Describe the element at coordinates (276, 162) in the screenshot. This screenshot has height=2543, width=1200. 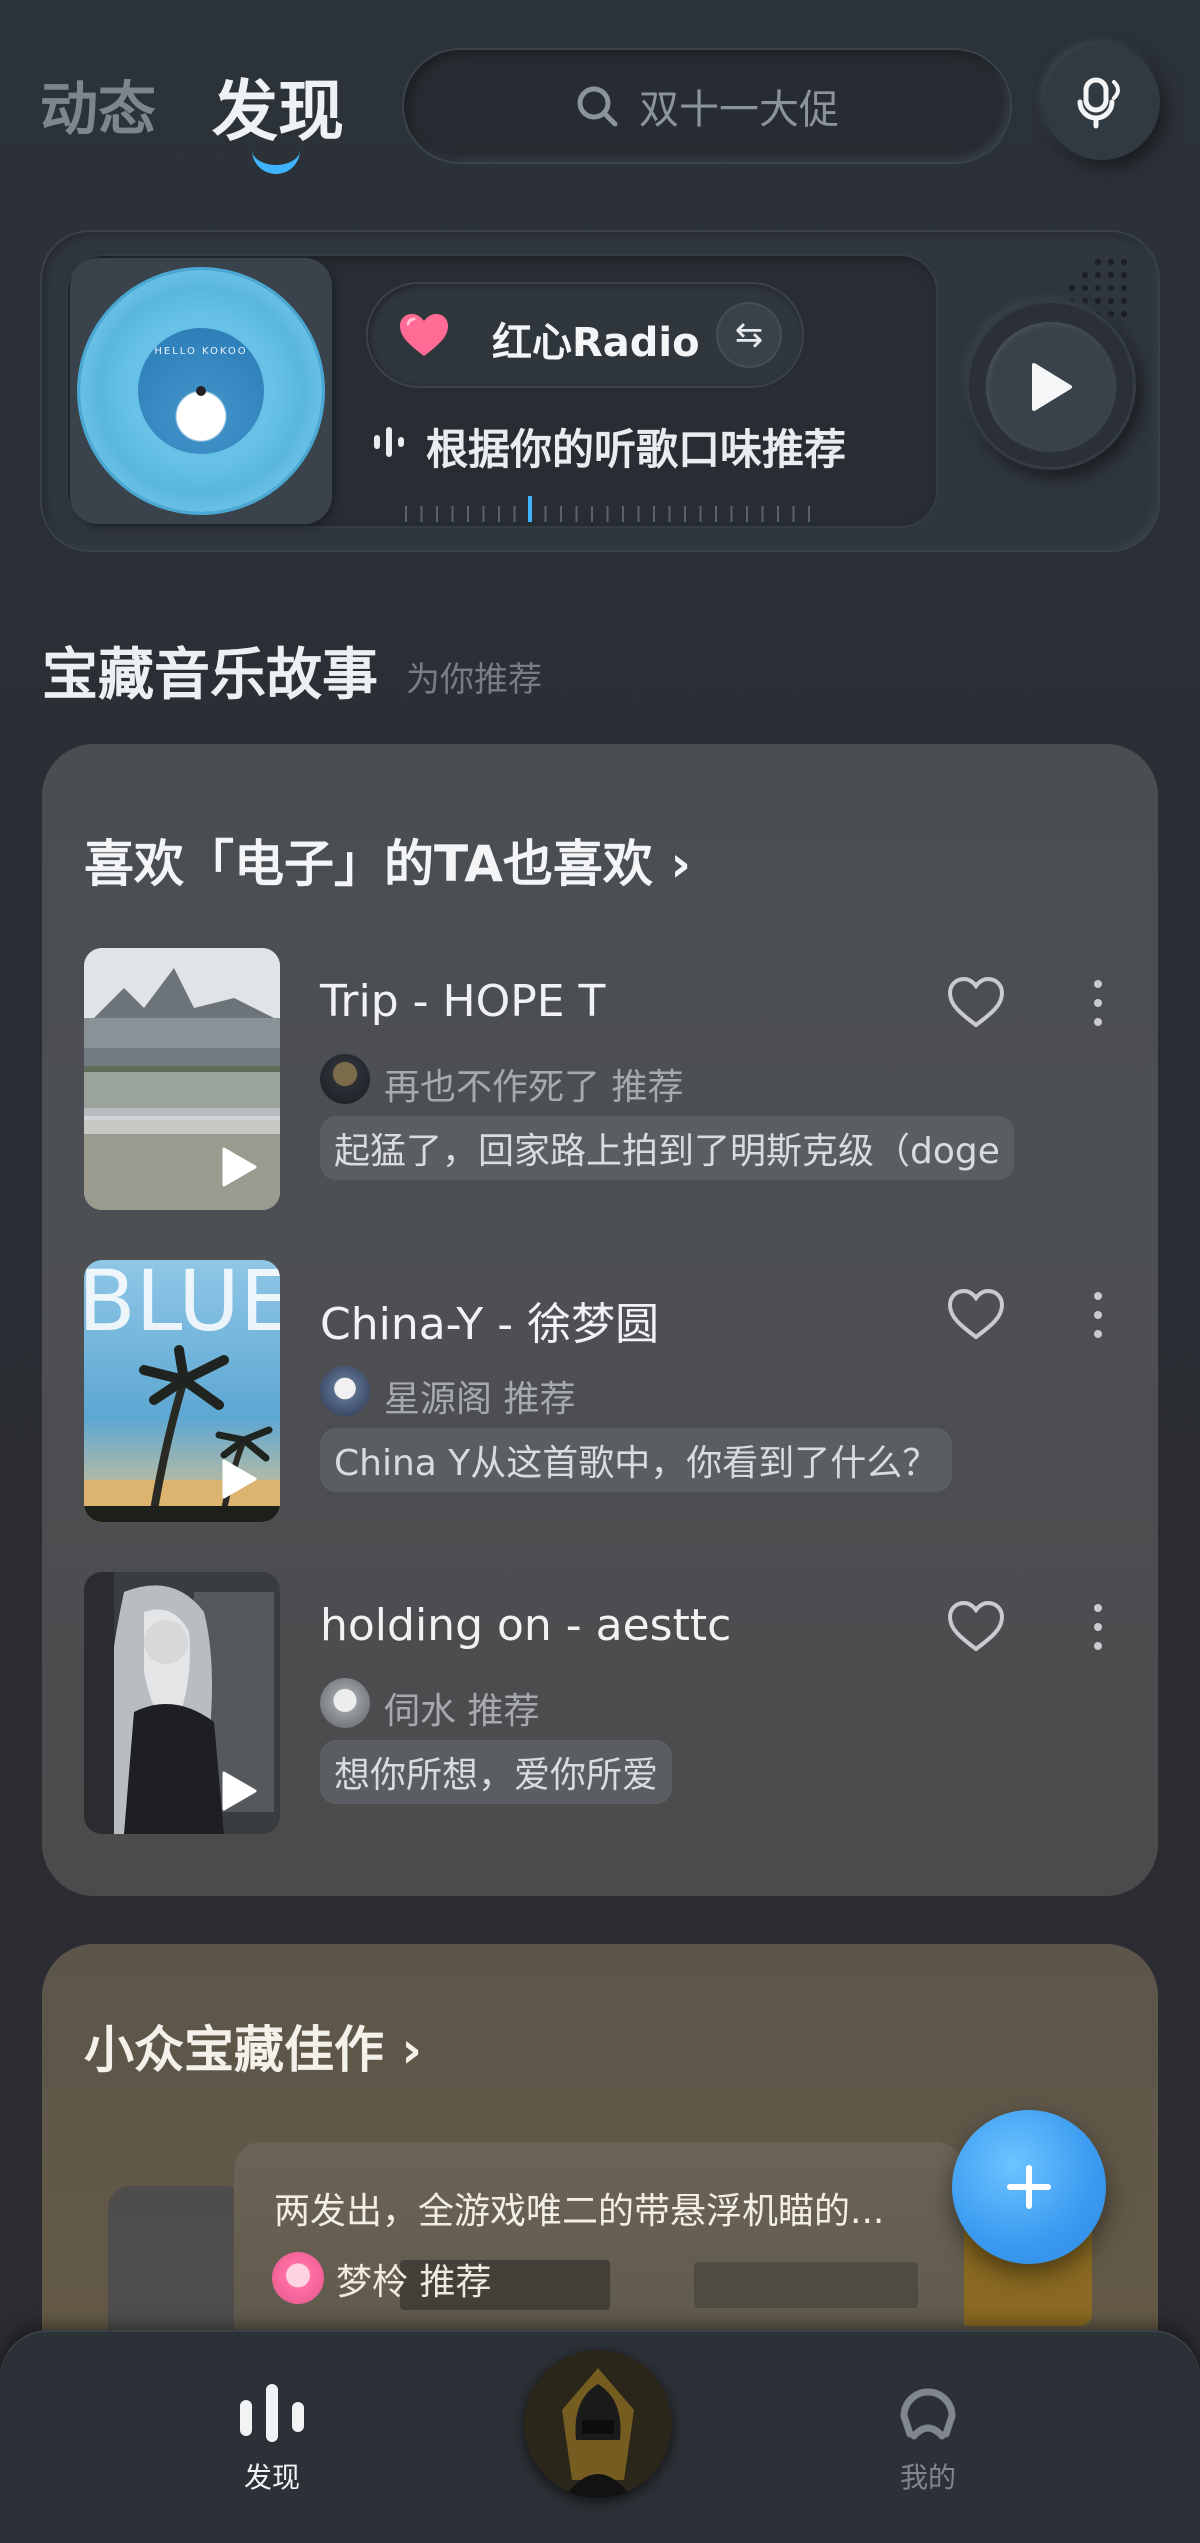
I see `active-tab-indicator` at that location.